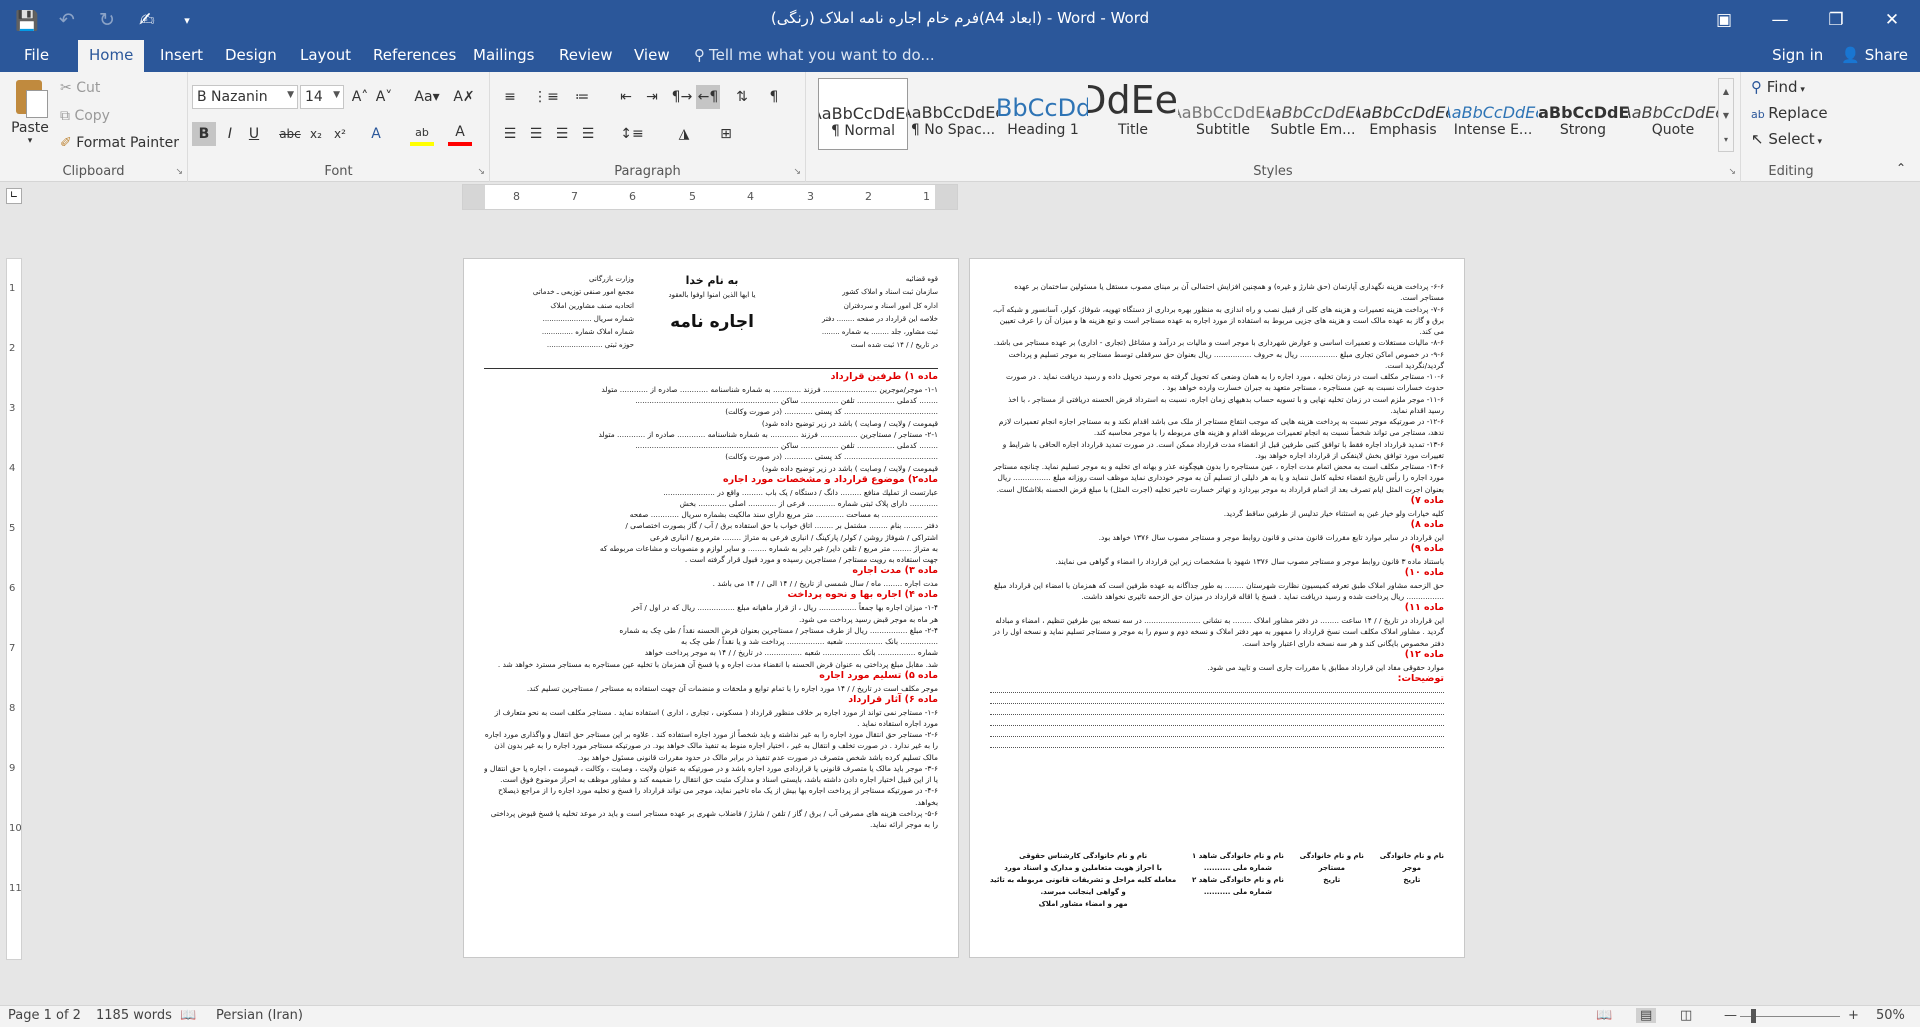 The image size is (1920, 1027). What do you see at coordinates (1730, 1015) in the screenshot?
I see `zoom-out-icon: —` at bounding box center [1730, 1015].